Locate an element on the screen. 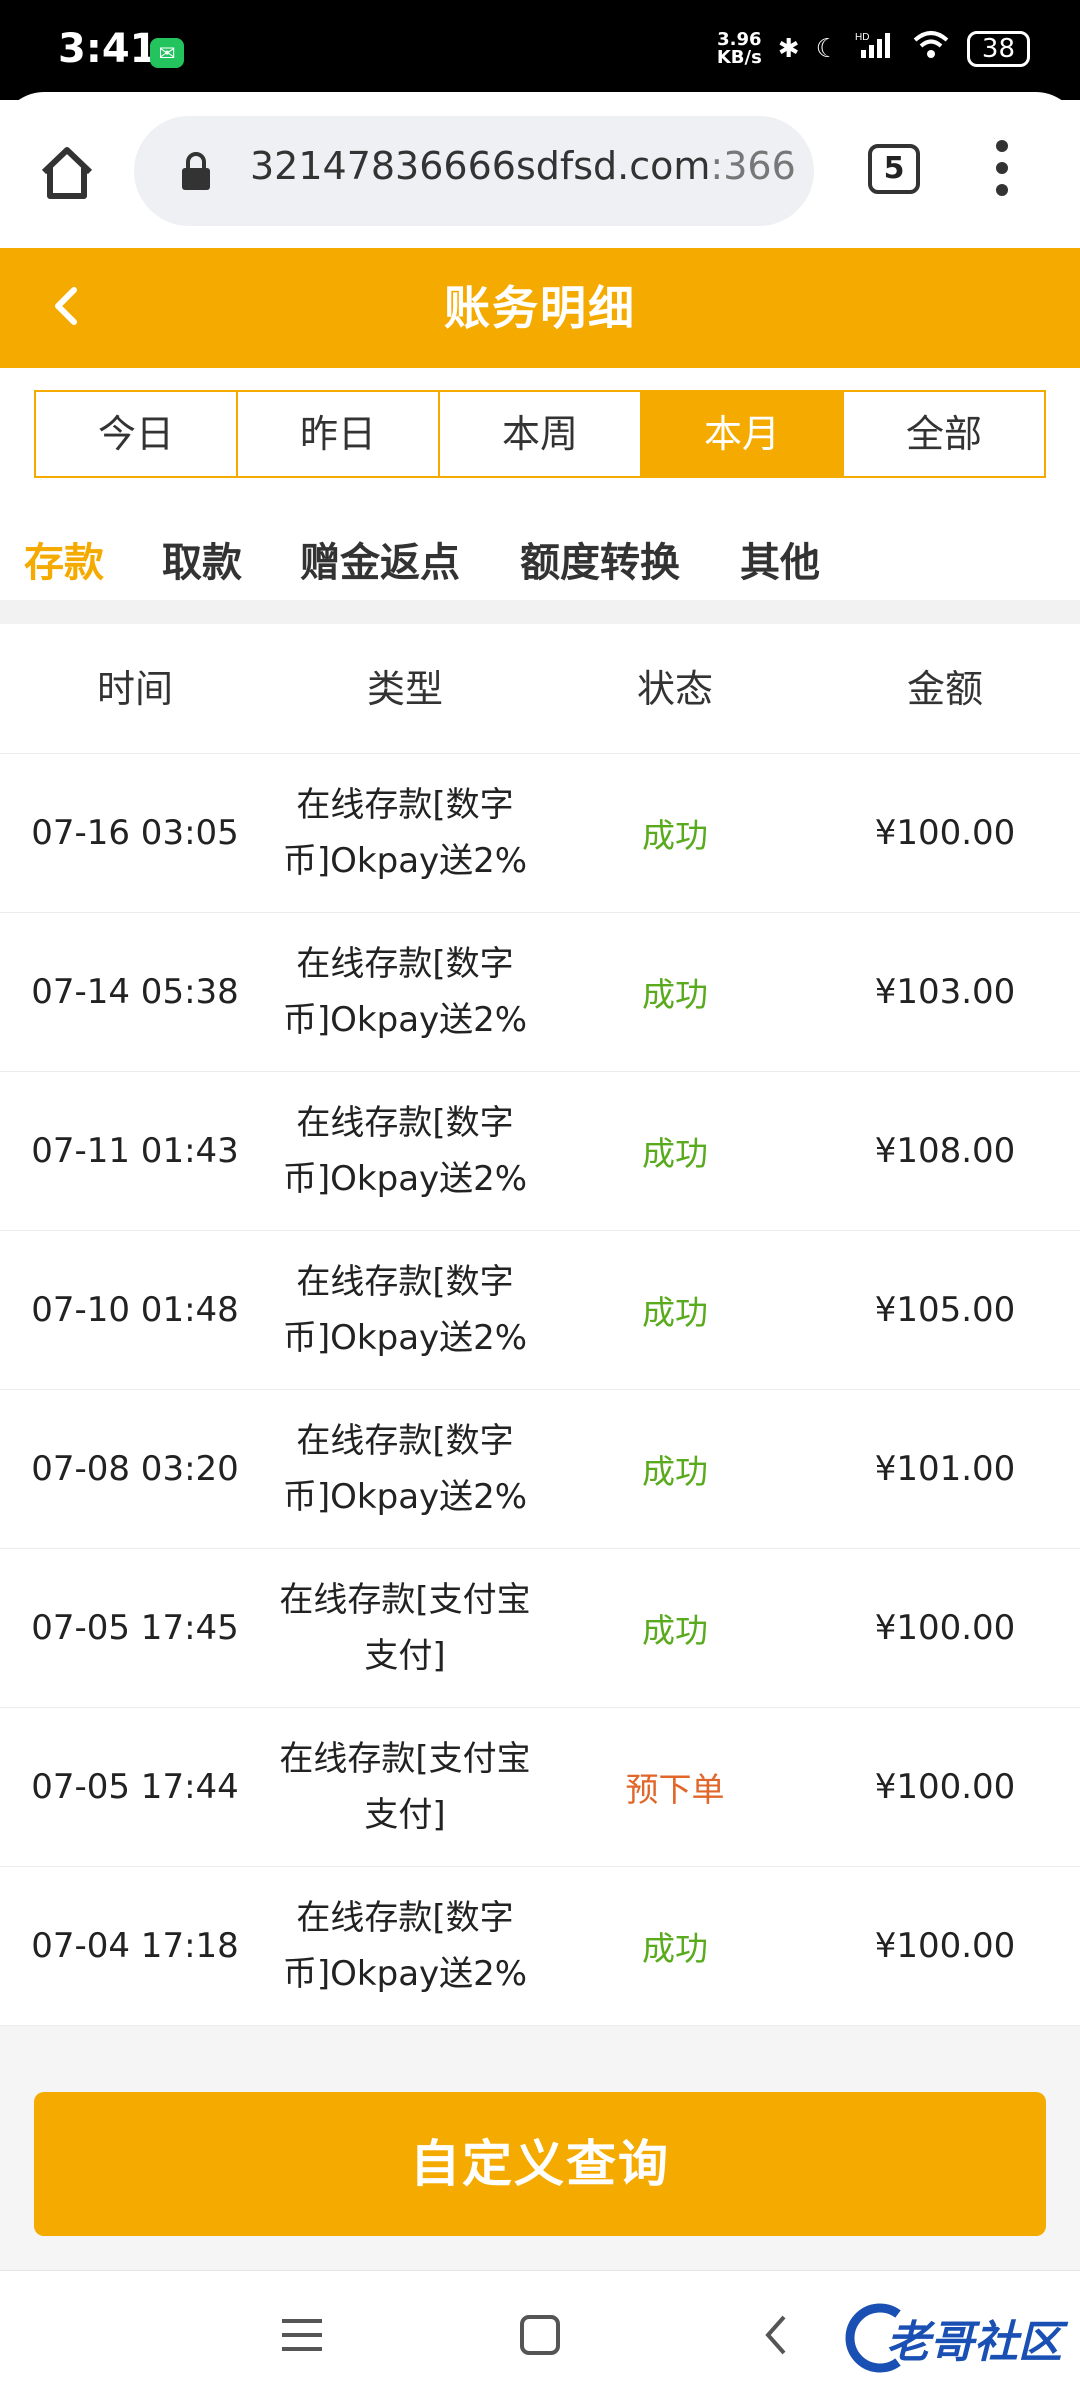 This screenshot has width=1080, height=2400. network-speed: 3.96 KB/s is located at coordinates (739, 48).